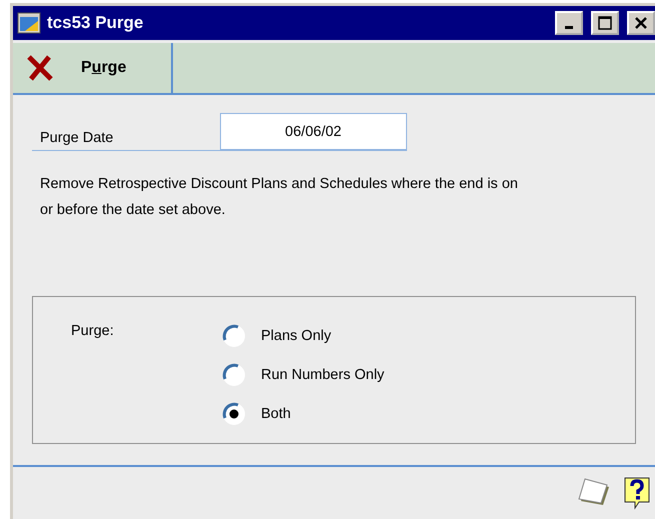  Describe the element at coordinates (95, 23) in the screenshot. I see `window-title: tcs53 Purge` at that location.